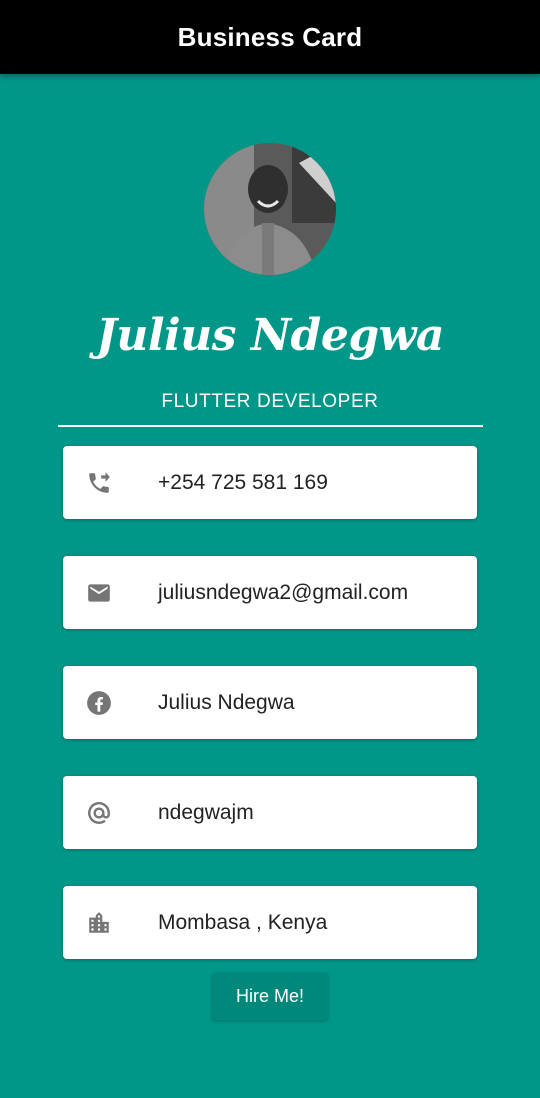  I want to click on app-bar-title: Business Card, so click(270, 36).